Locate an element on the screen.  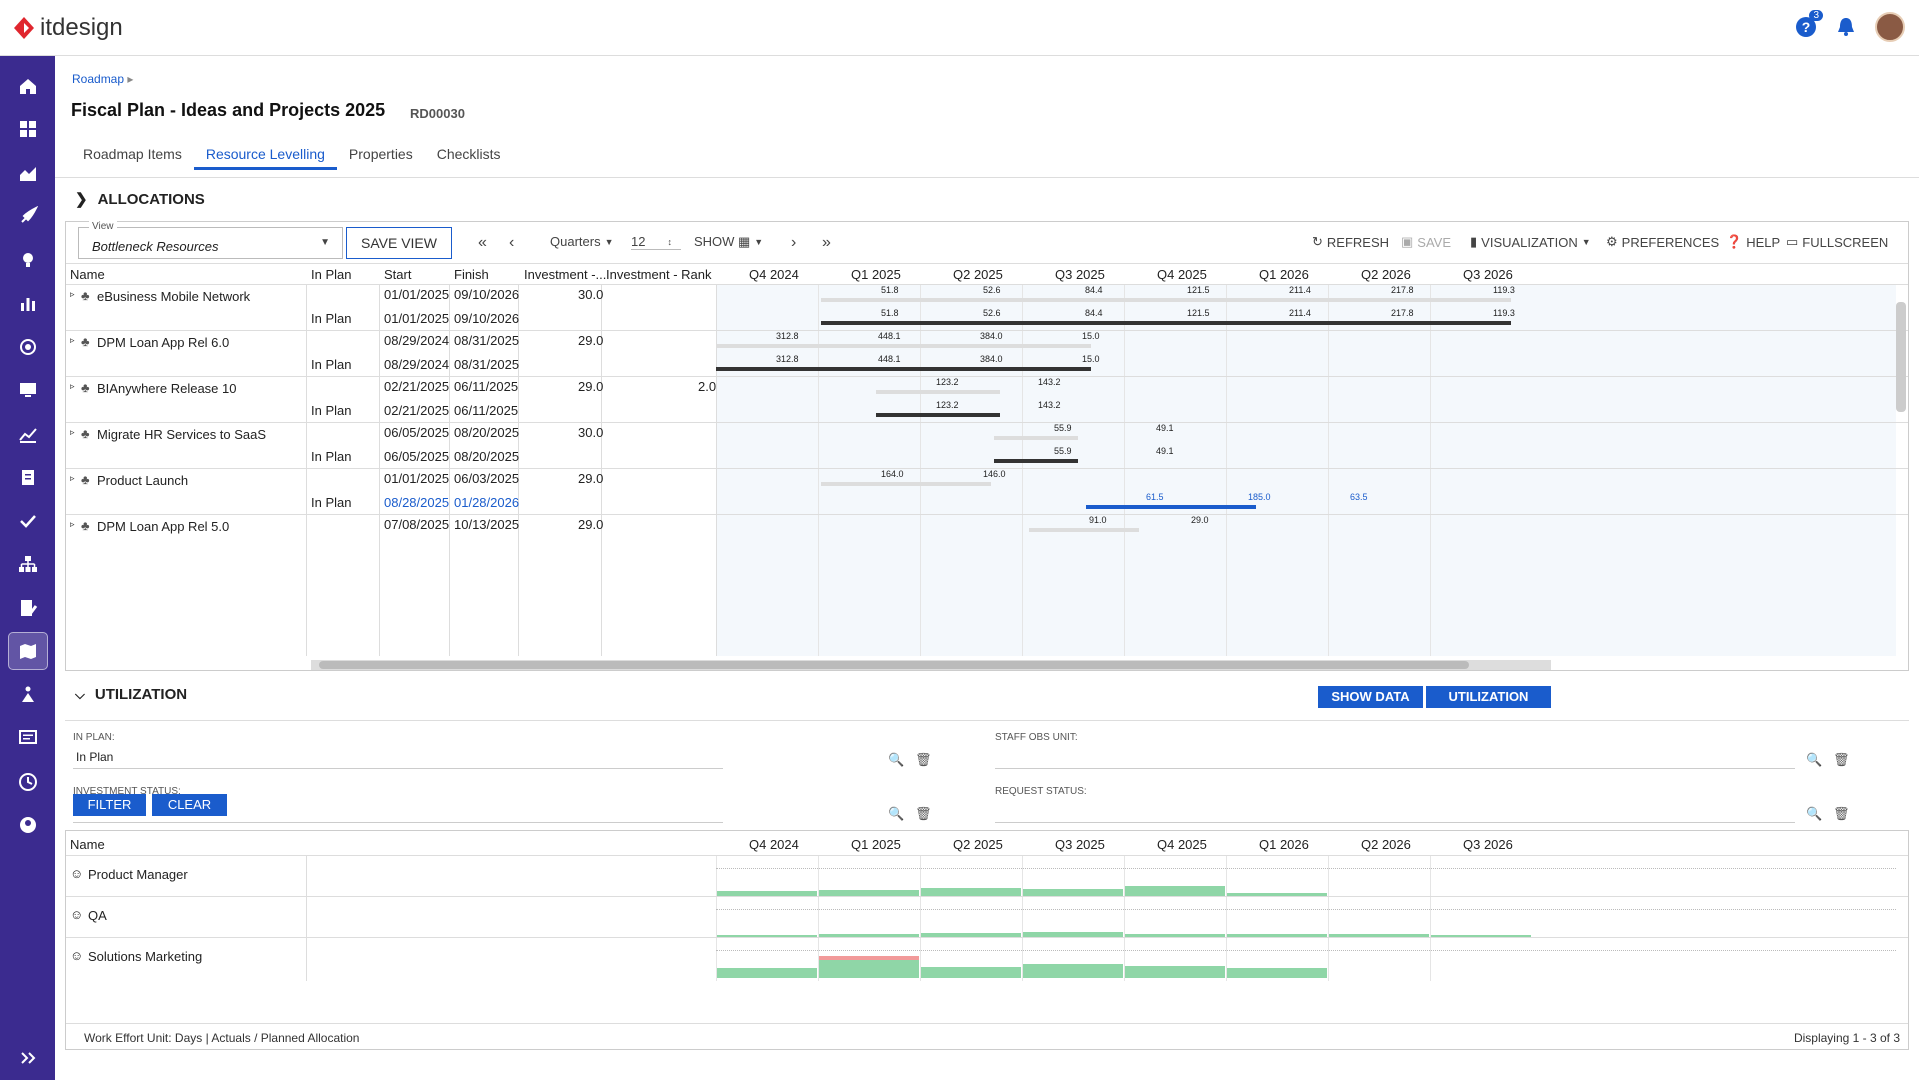
col-rank: Investment - Rank is located at coordinates (659, 274).